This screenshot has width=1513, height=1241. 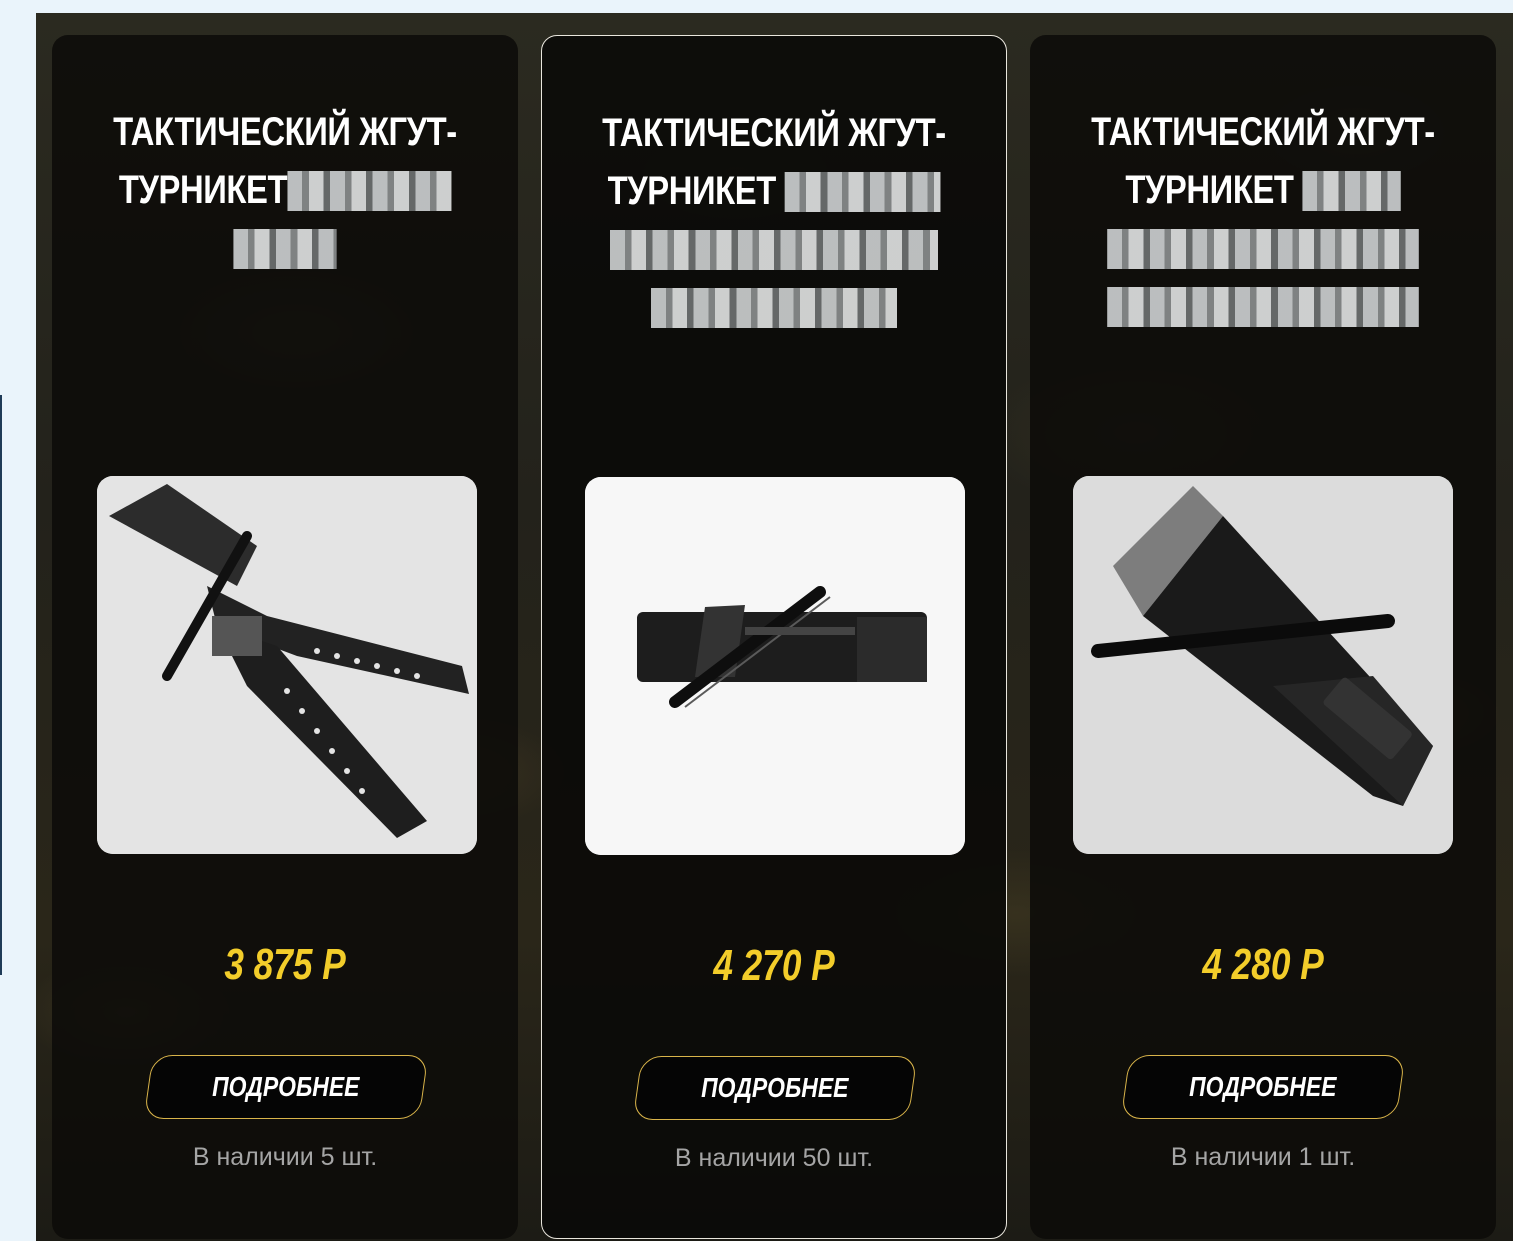 What do you see at coordinates (1263, 964) in the screenshot?
I see `product-price: 4 280 Р` at bounding box center [1263, 964].